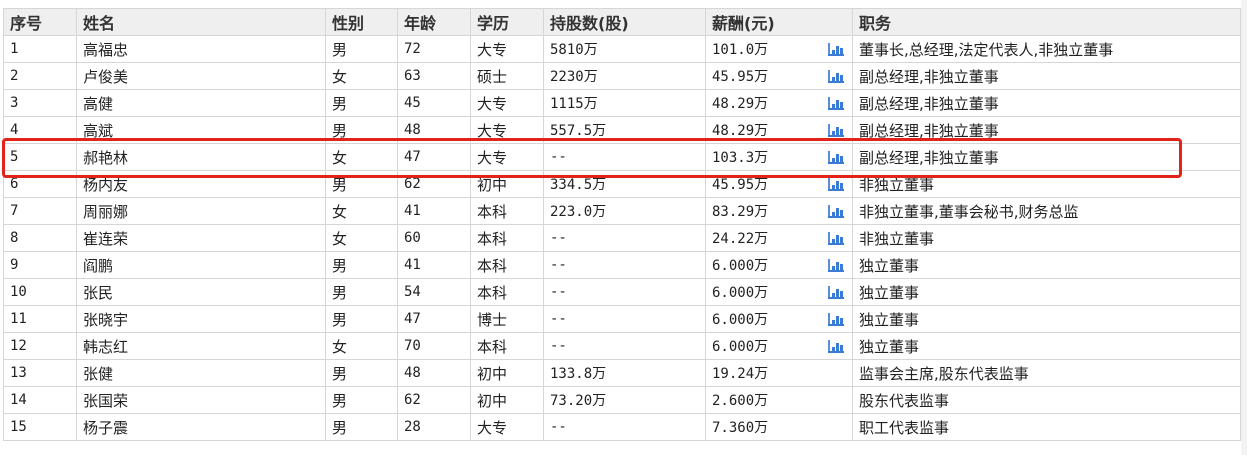 The height and width of the screenshot is (455, 1247). I want to click on name-cell: 张国荣, so click(201, 400).